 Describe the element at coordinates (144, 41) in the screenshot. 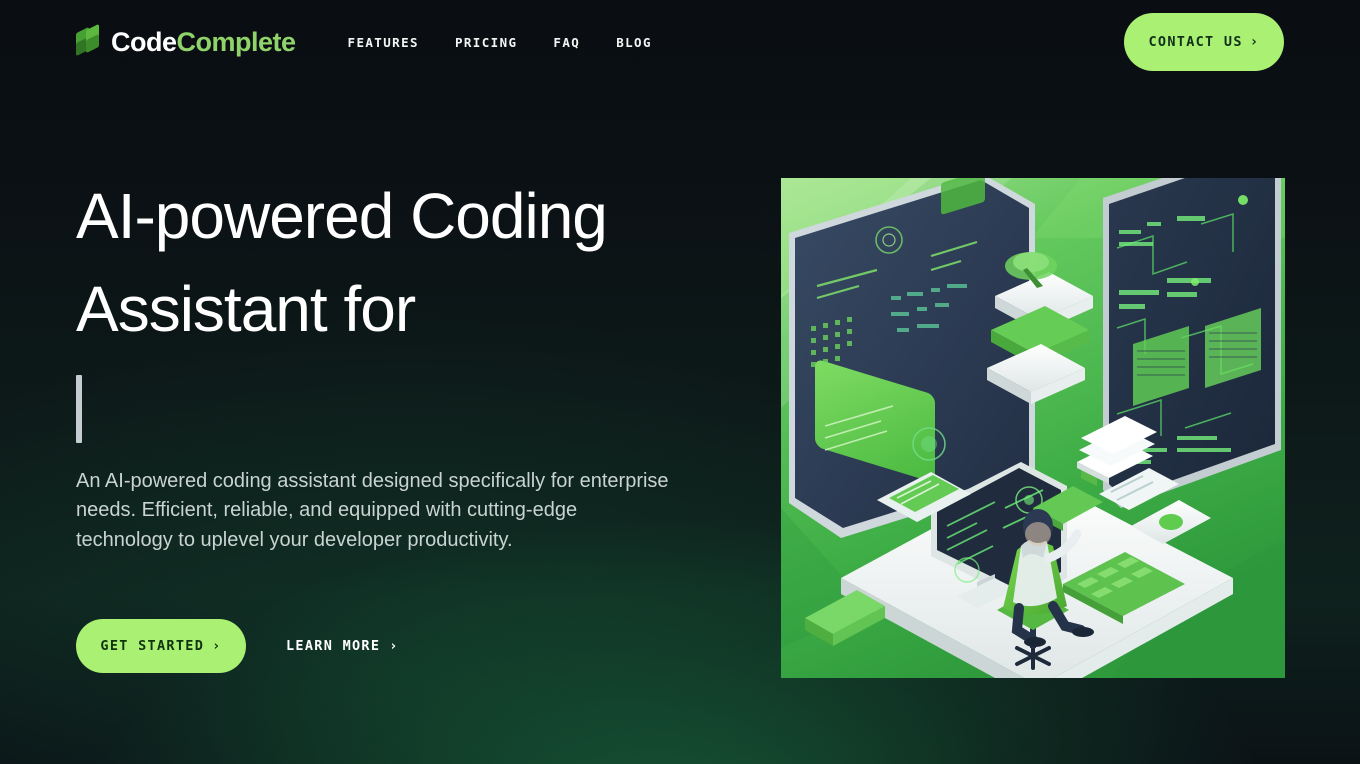

I see `brand-name-primary: Code` at that location.